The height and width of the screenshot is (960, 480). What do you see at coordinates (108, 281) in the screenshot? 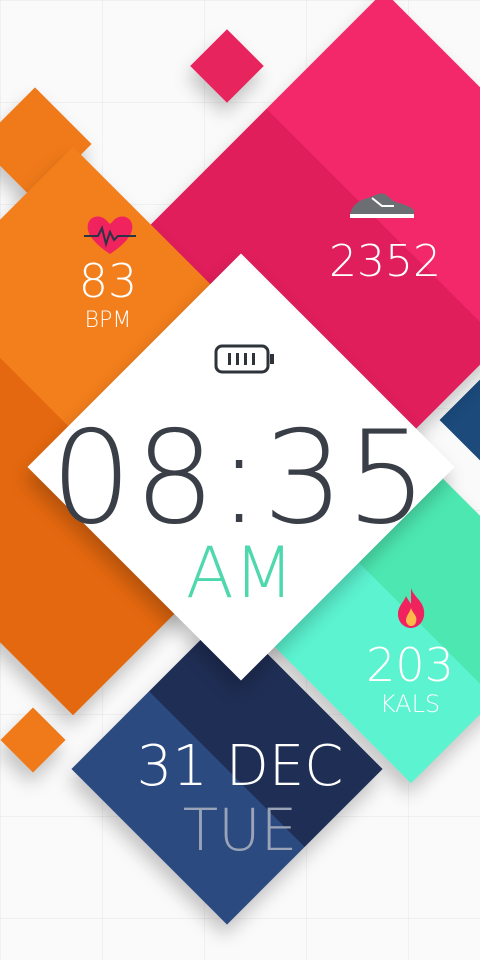
I see `heart-rate-value: 83` at bounding box center [108, 281].